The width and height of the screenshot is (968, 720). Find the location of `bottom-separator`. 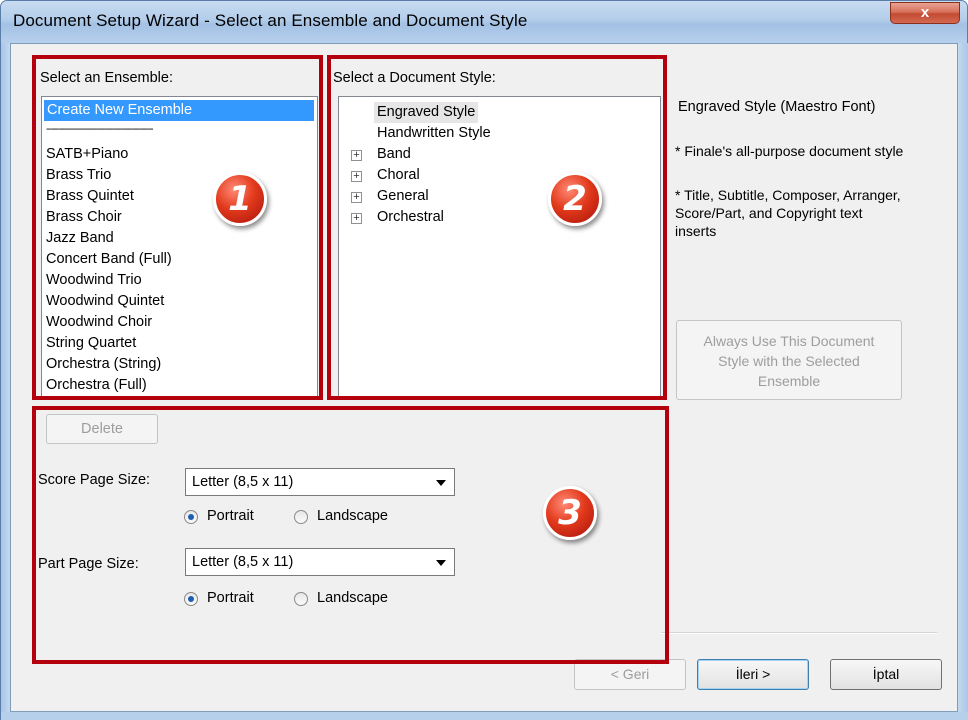

bottom-separator is located at coordinates (799, 633).